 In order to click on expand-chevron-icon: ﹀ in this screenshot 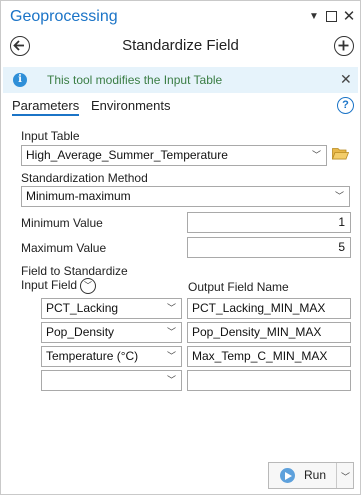, I will do `click(88, 286)`.